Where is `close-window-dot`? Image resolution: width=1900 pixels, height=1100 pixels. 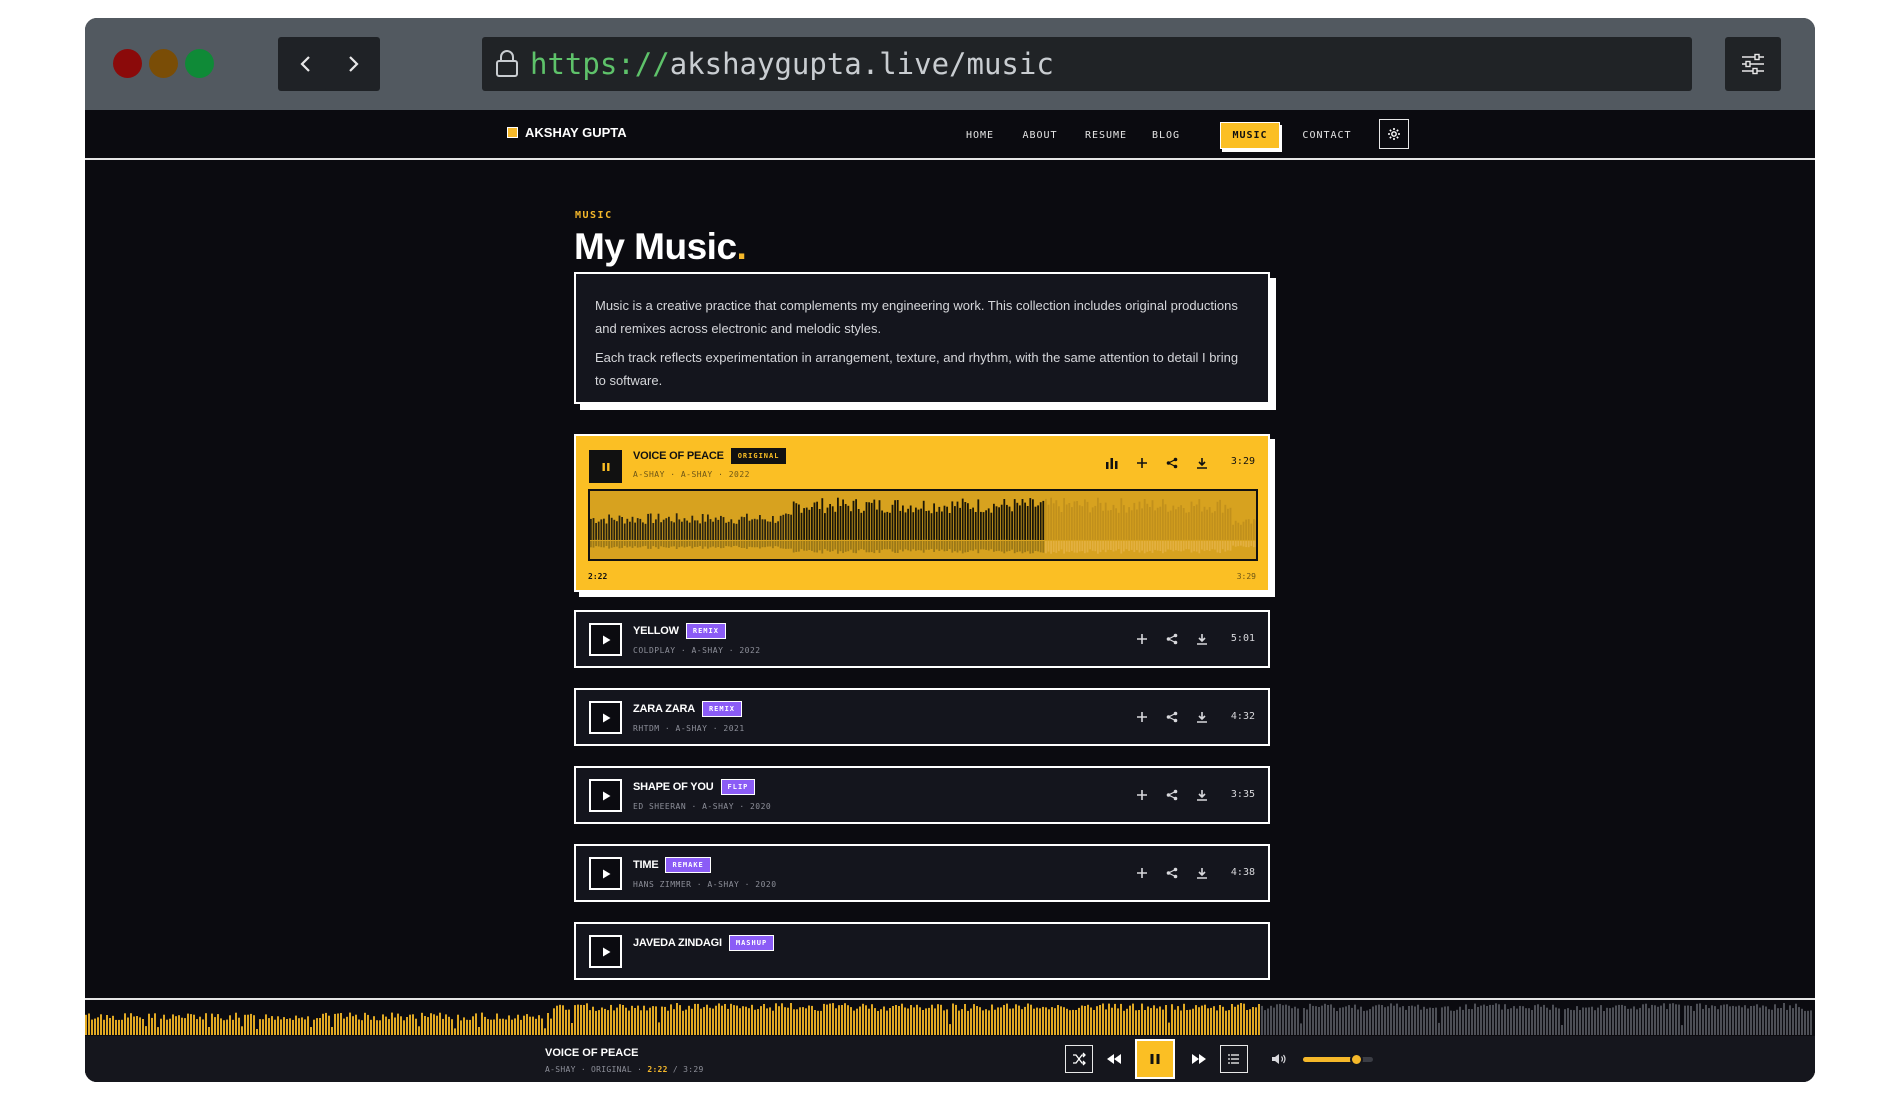
close-window-dot is located at coordinates (127, 63).